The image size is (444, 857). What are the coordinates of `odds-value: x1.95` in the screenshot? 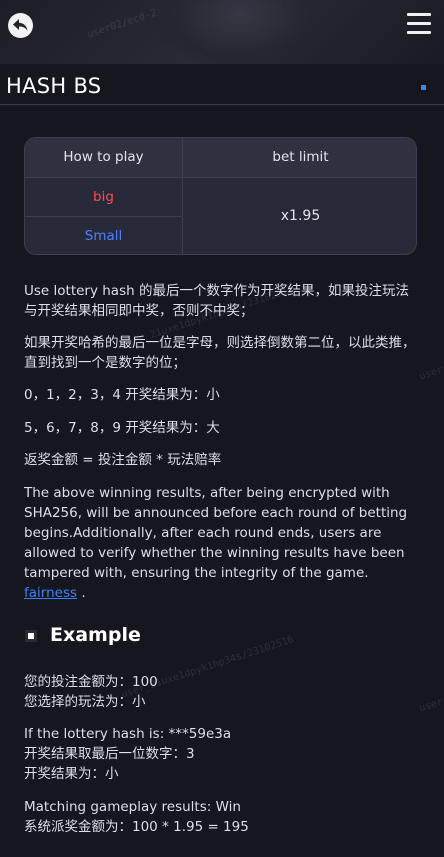 It's located at (300, 216).